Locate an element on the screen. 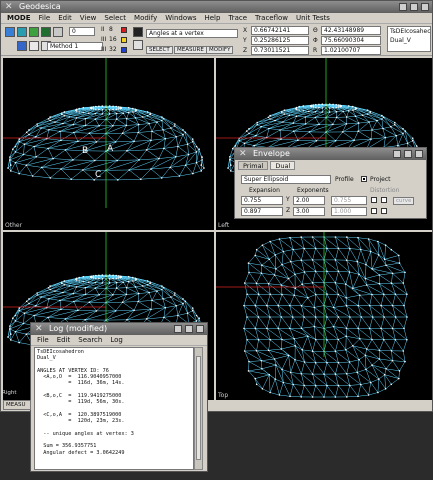  x-coord-field: 0.66742141 is located at coordinates (280, 30).